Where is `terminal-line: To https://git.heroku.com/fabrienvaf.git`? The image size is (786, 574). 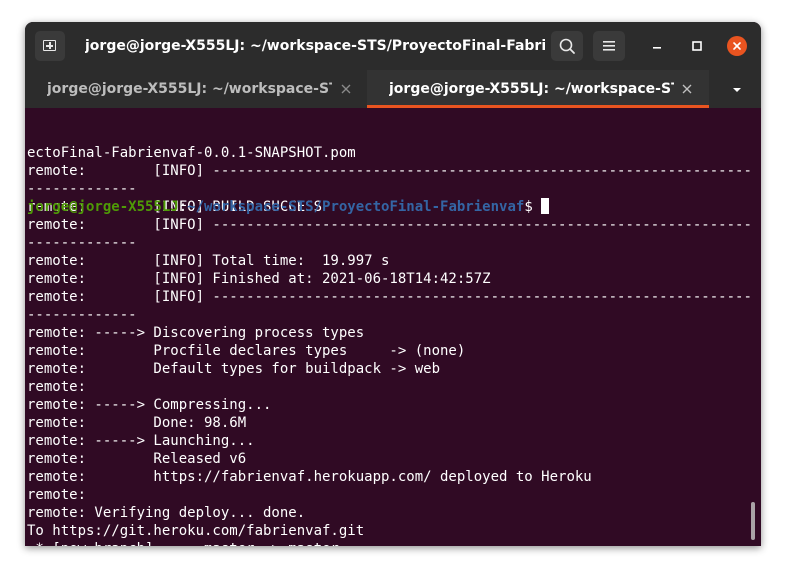
terminal-line: To https://git.heroku.com/fabrienvaf.git is located at coordinates (196, 531).